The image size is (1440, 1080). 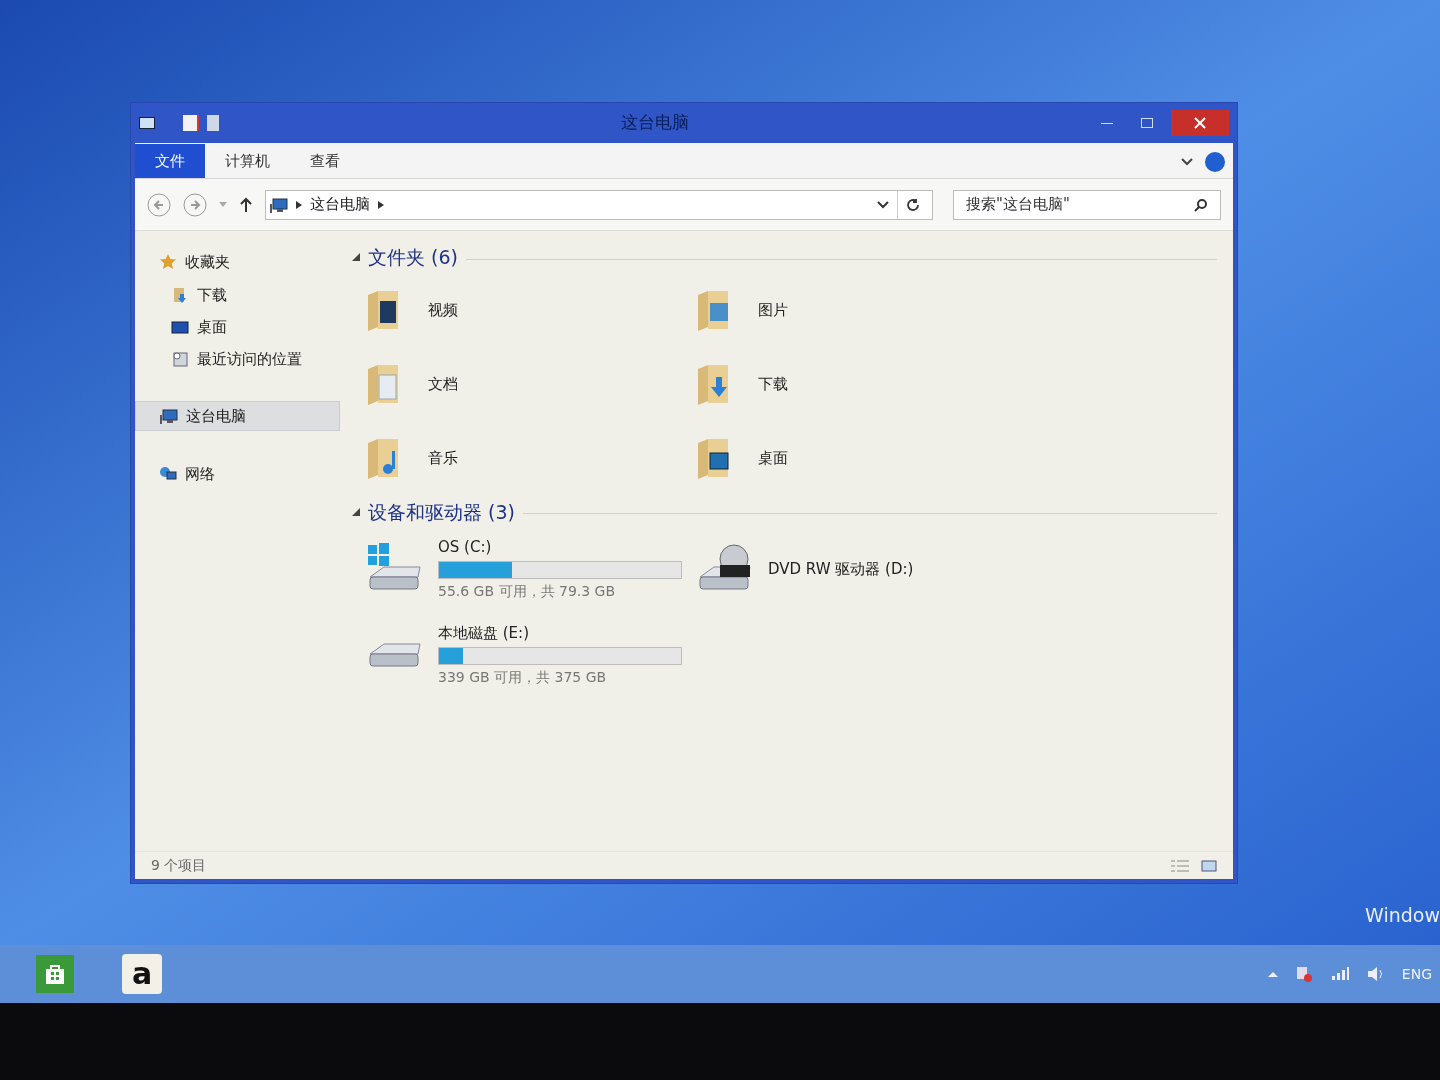 I want to click on shopping-bag-icon, so click(x=55, y=974).